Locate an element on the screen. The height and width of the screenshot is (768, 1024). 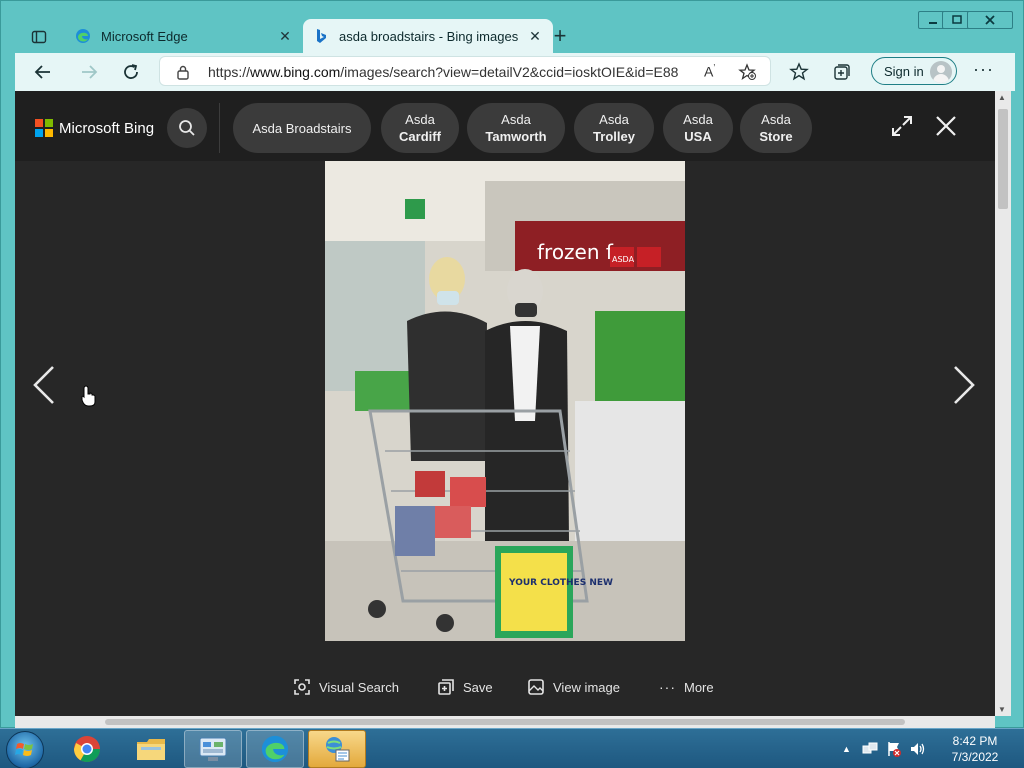
photo-asda-logo: ASDA is located at coordinates (623, 259).